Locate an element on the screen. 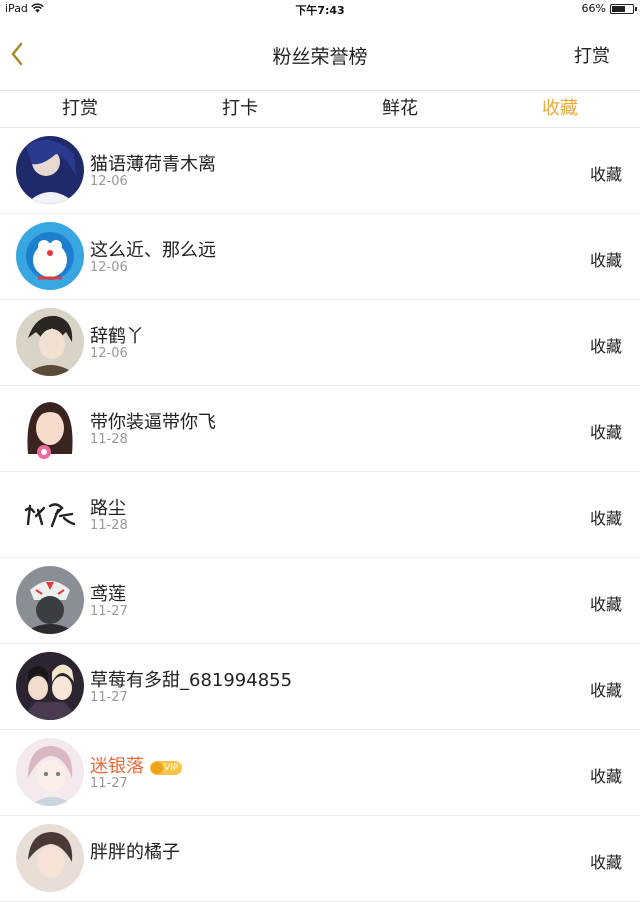 The height and width of the screenshot is (902, 640). status-bar: iPad 下午7:43 66% is located at coordinates (320, 9).